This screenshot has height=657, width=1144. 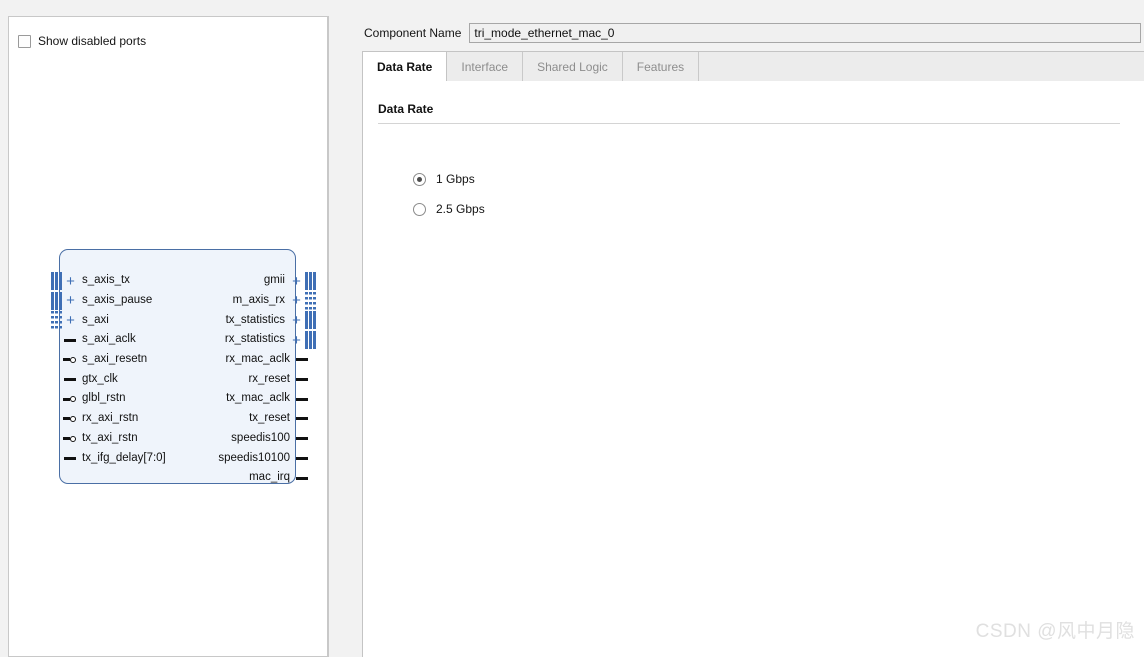 What do you see at coordinates (1055, 631) in the screenshot?
I see `csdn-watermark: CSDN @风中月隐` at bounding box center [1055, 631].